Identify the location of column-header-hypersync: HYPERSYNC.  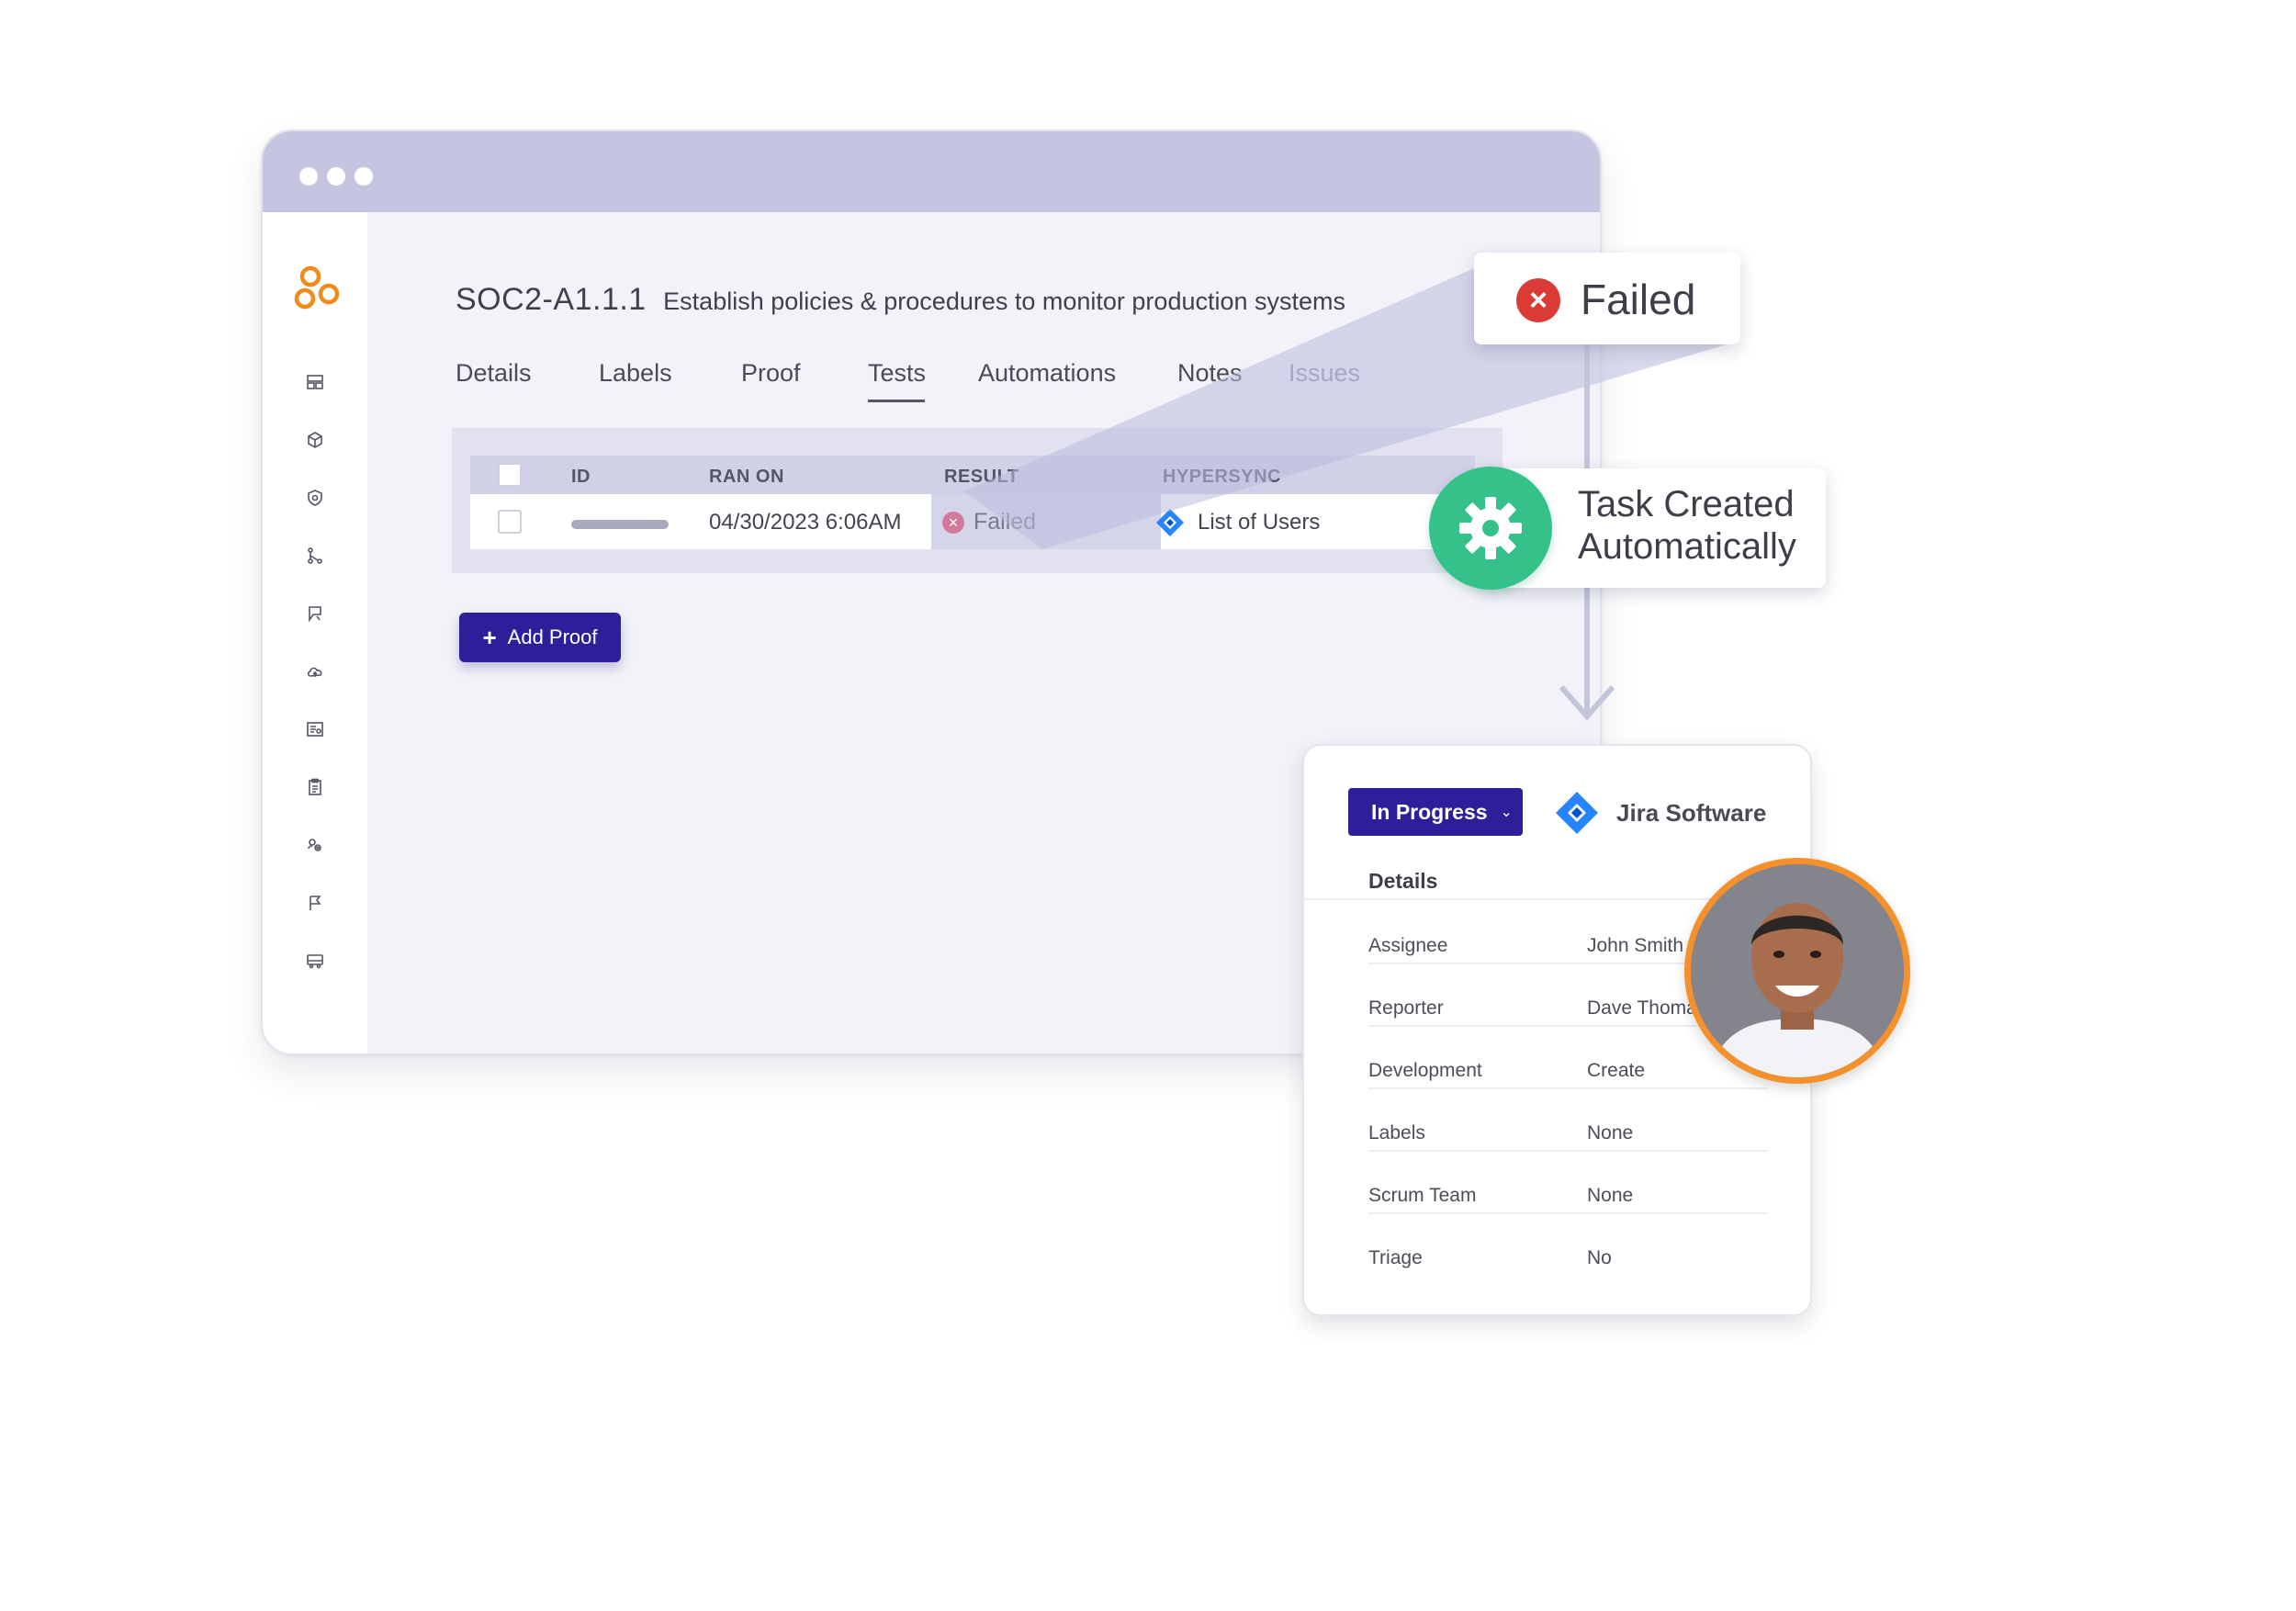
(1222, 477).